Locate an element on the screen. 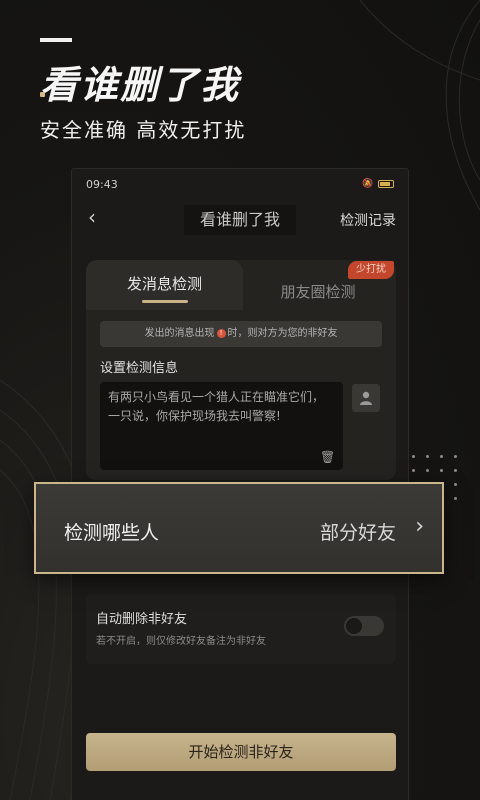 The width and height of the screenshot is (480, 800). navbar: ‹ 看谁删了我 检测记录 is located at coordinates (240, 219).